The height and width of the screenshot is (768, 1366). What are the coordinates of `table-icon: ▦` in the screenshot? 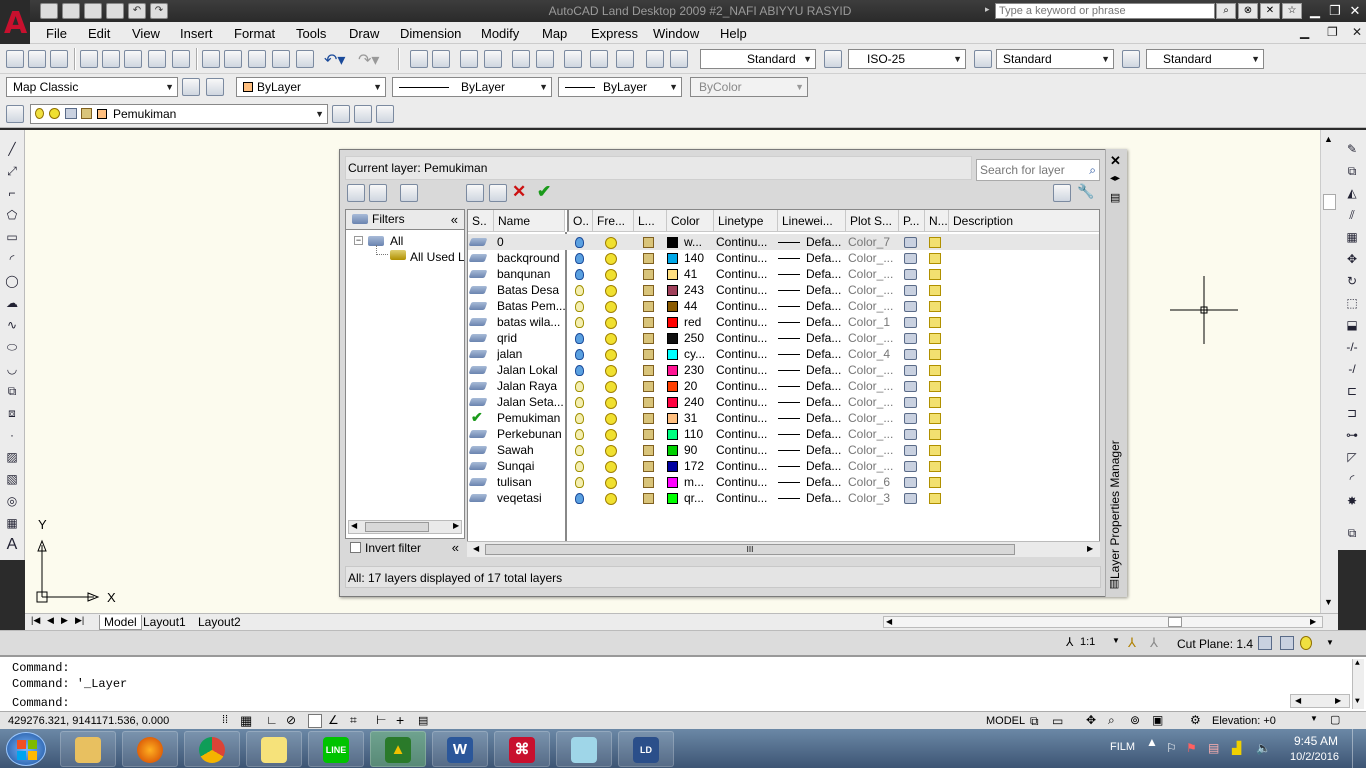 It's located at (12, 524).